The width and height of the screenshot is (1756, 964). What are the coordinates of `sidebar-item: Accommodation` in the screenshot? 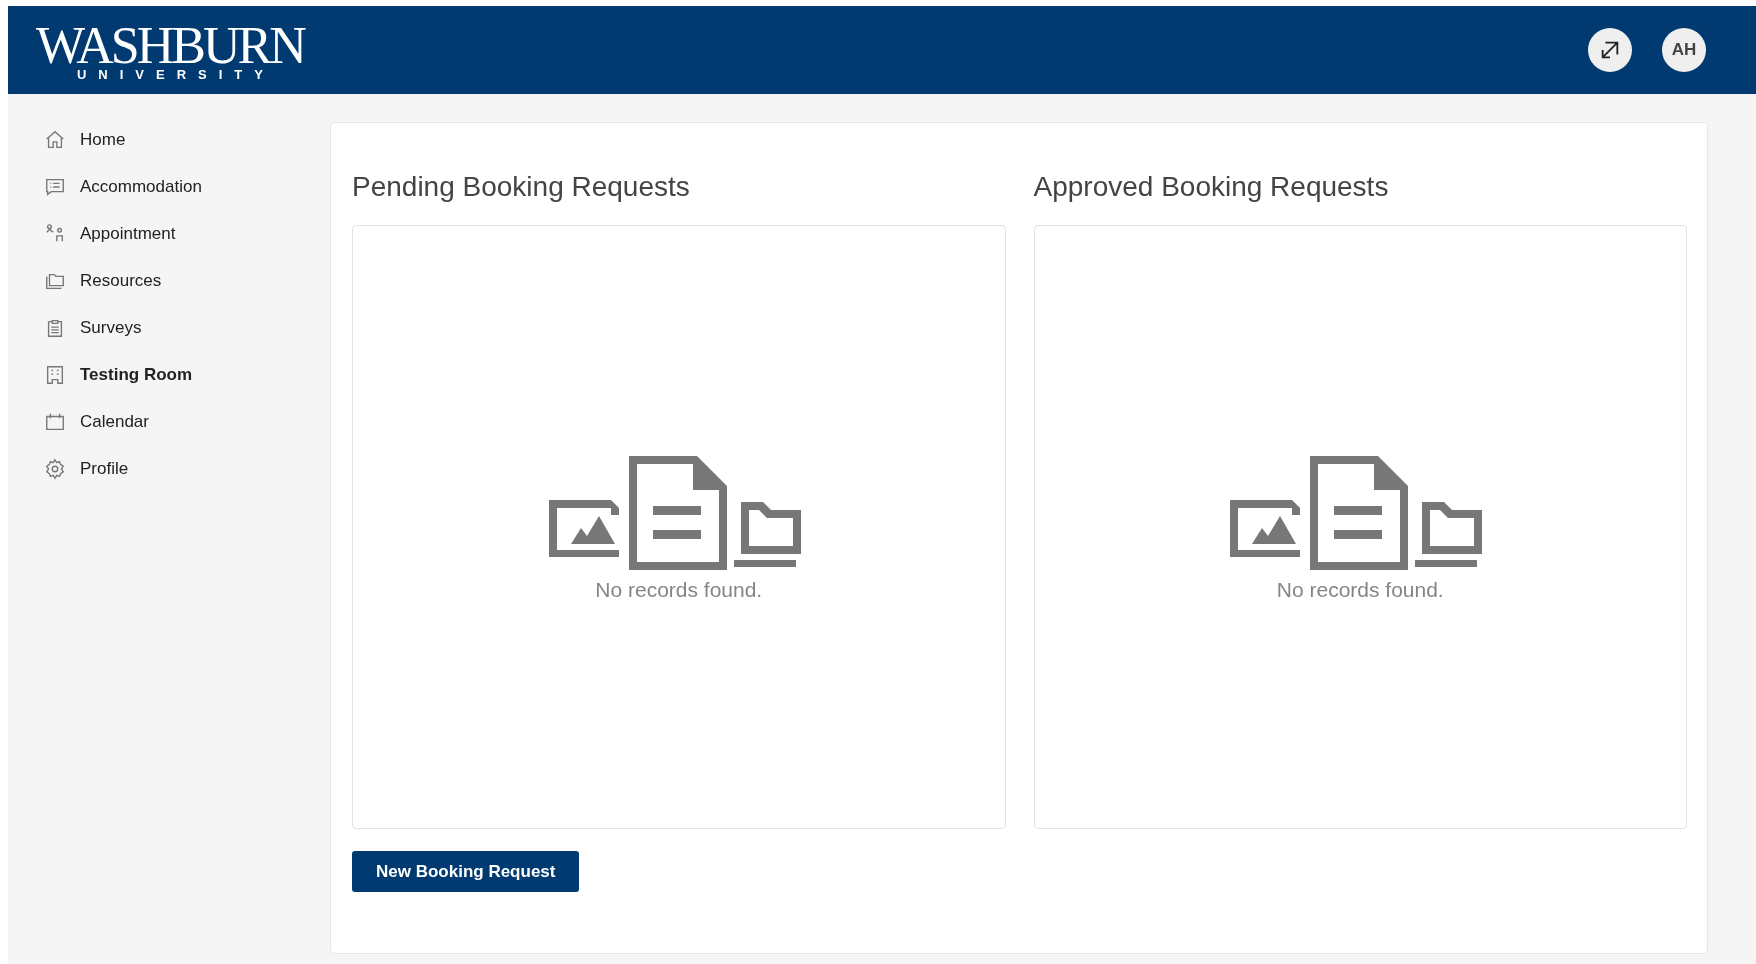 It's located at (183, 187).